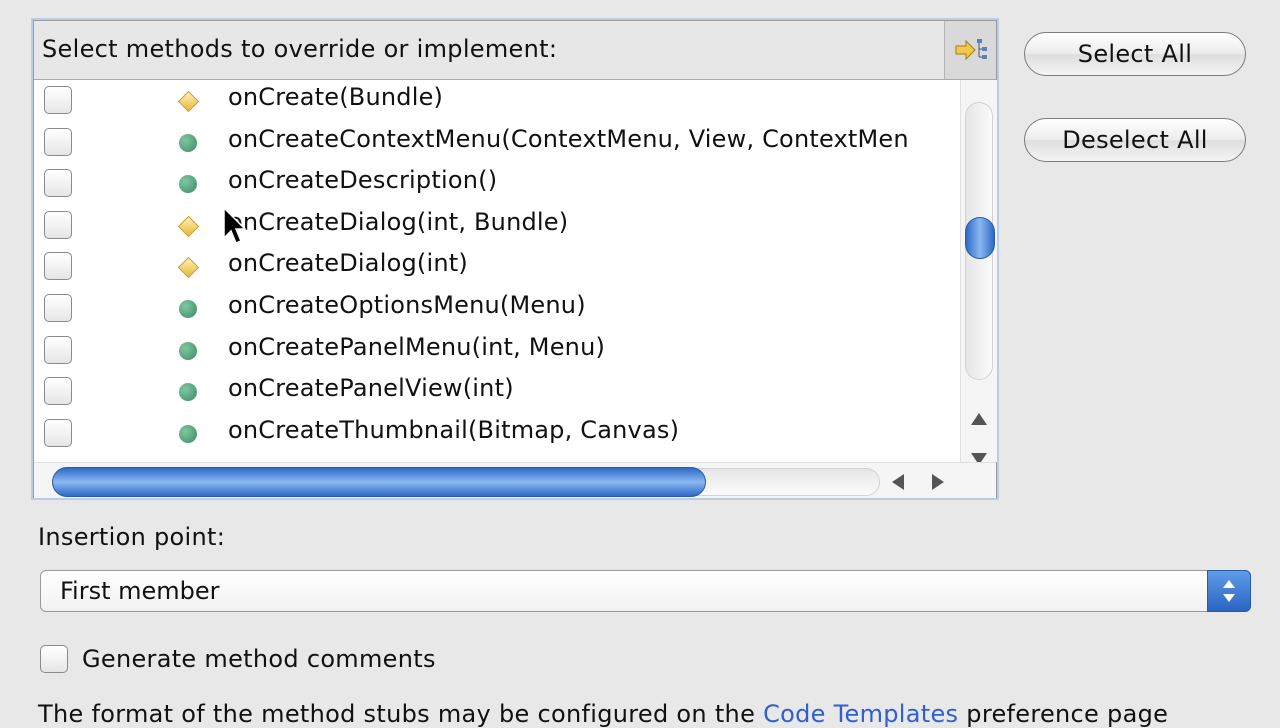 The image size is (1280, 728). What do you see at coordinates (132, 537) in the screenshot?
I see `insertion-point-label: Insertion point:` at bounding box center [132, 537].